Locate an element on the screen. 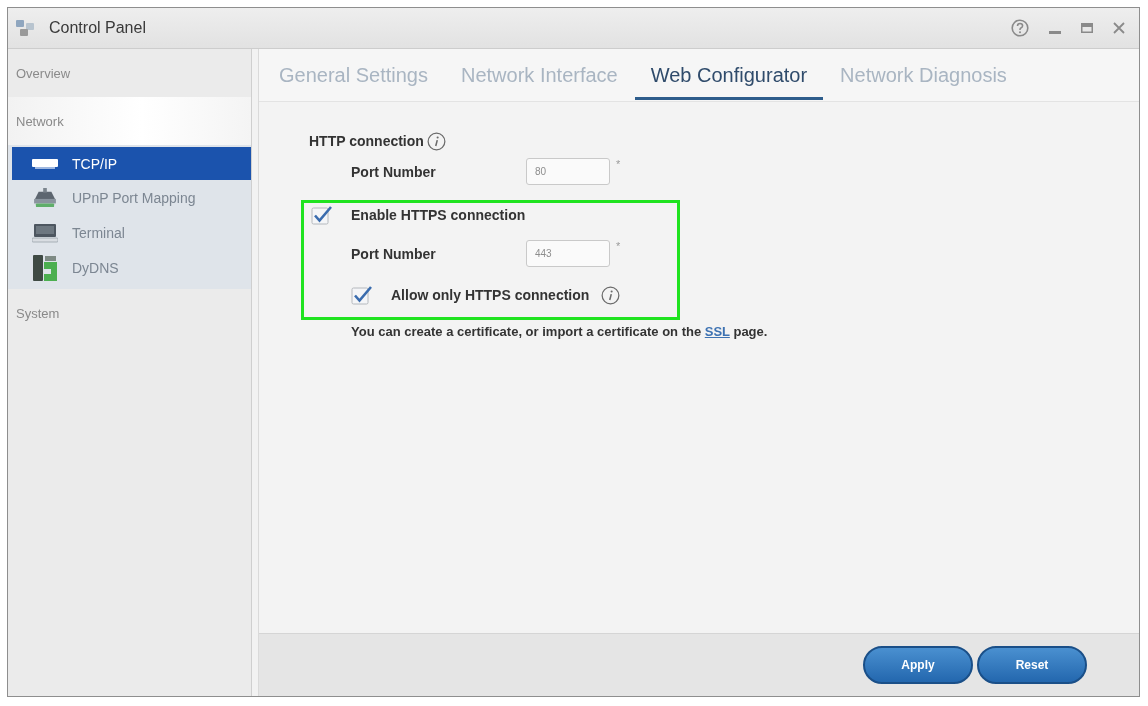 The width and height of the screenshot is (1148, 706). apply-button: Apply is located at coordinates (918, 665).